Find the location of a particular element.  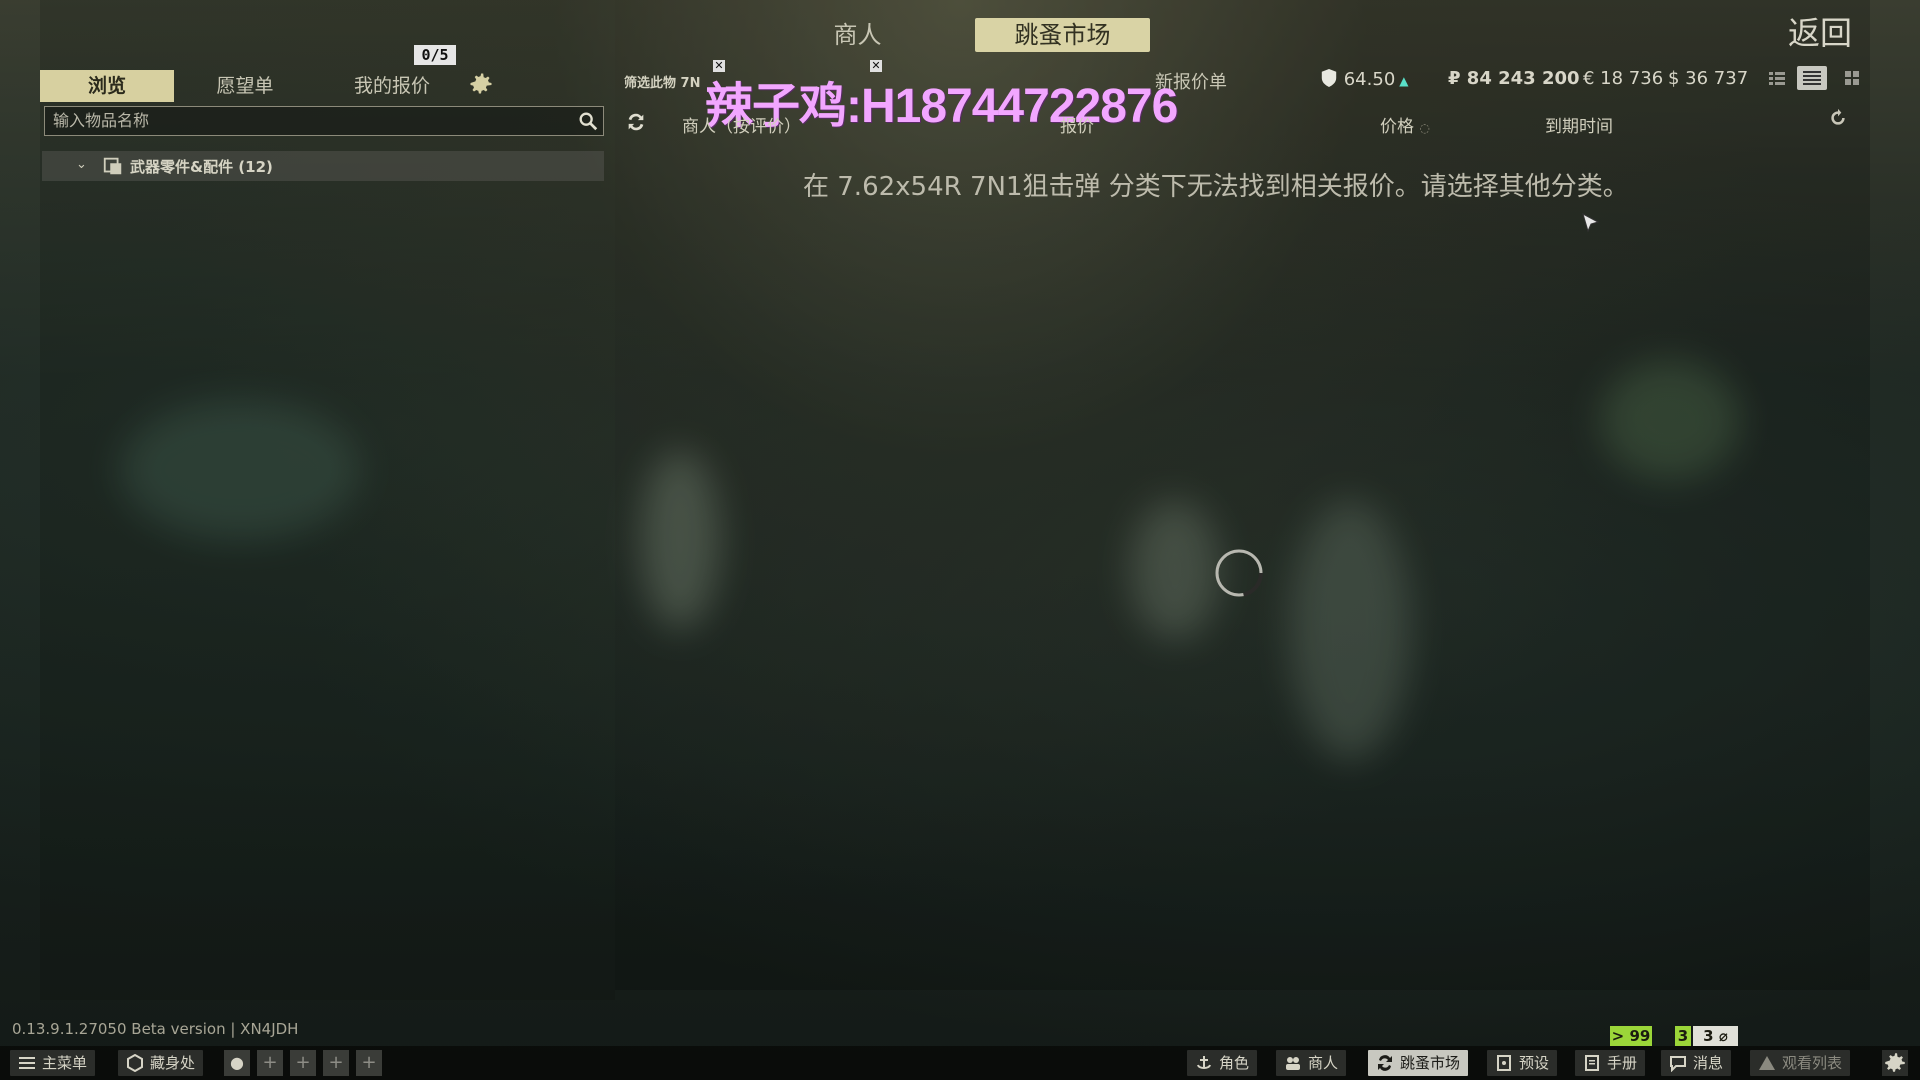

tab-traders: 商人 is located at coordinates (857, 35).